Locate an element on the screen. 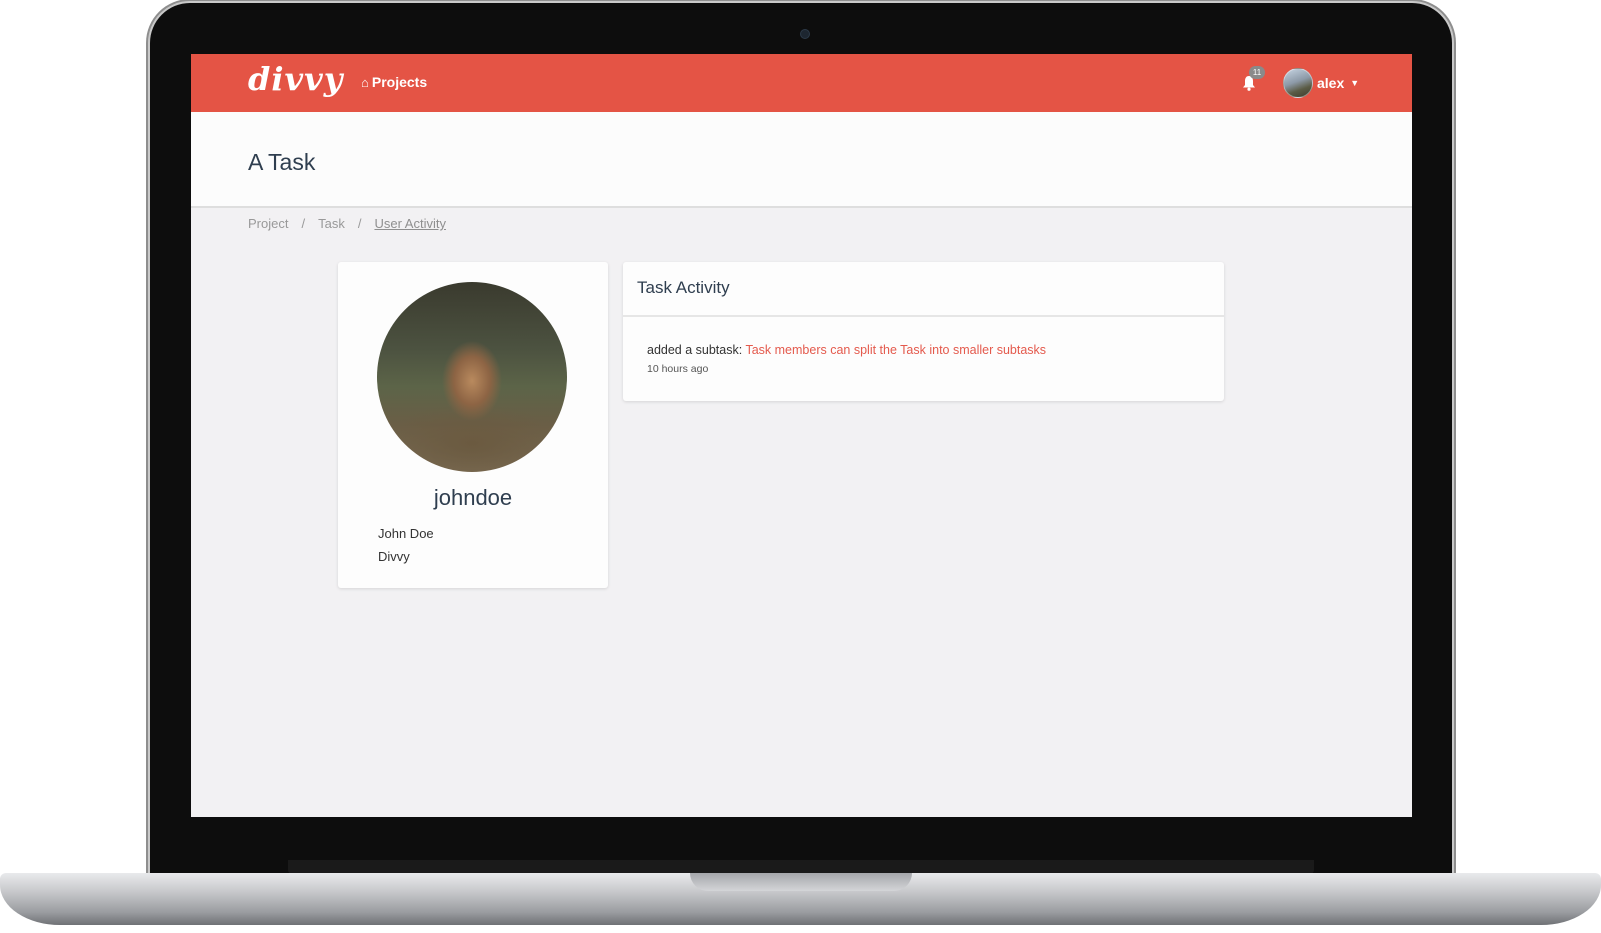 The width and height of the screenshot is (1601, 933). laptop-notch is located at coordinates (801, 882).